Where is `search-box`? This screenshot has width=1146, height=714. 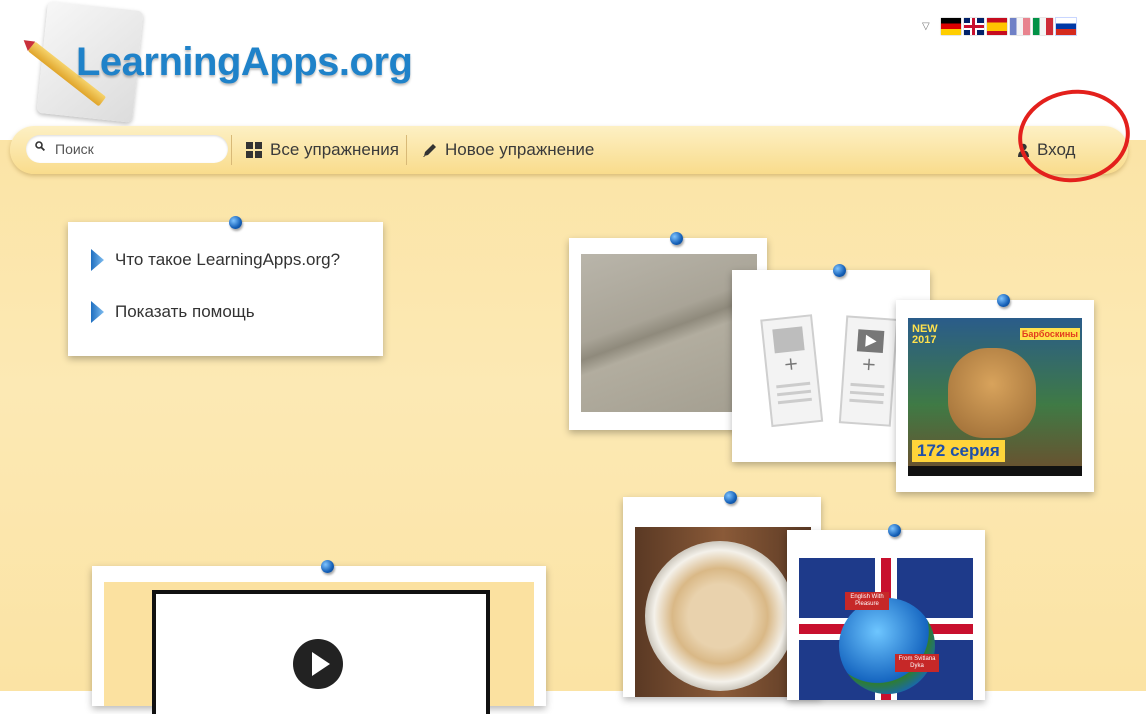
search-box is located at coordinates (127, 149).